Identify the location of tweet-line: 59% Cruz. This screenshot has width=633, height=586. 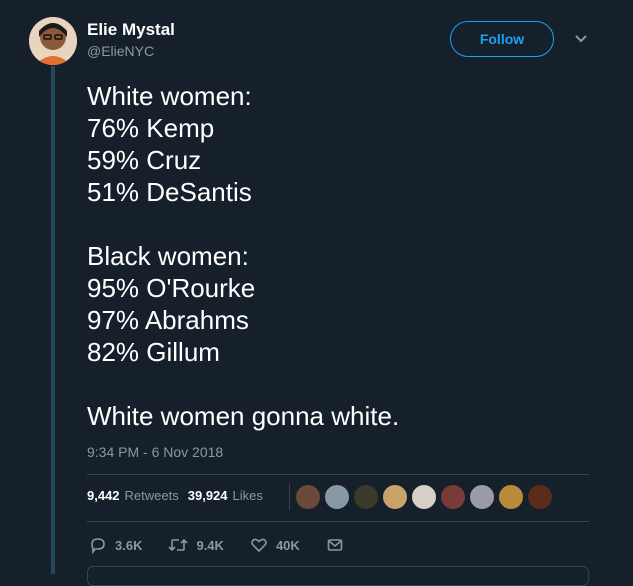
(144, 160).